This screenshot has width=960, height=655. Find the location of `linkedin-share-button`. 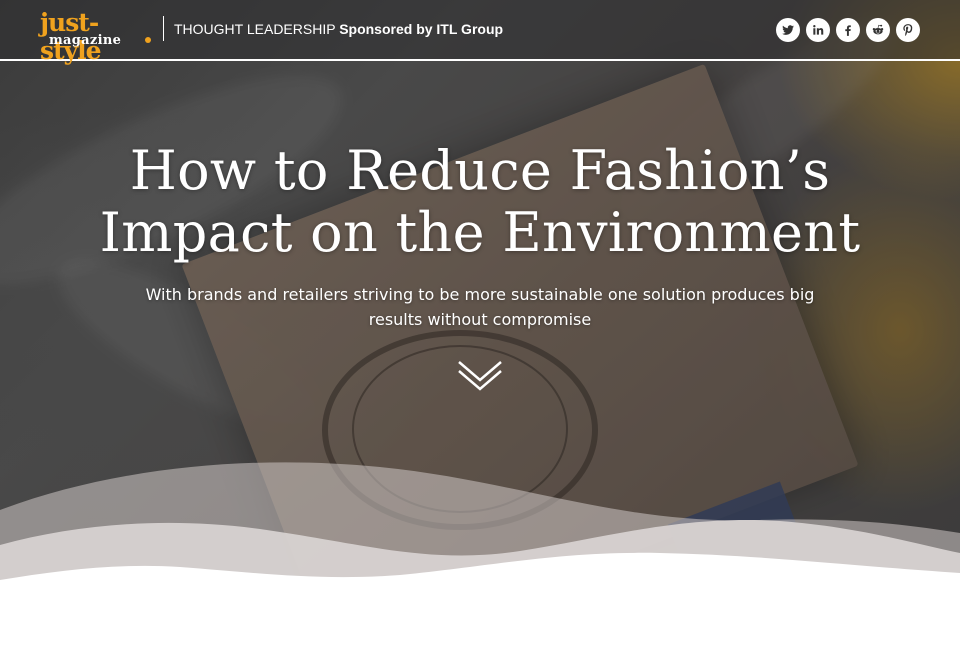

linkedin-share-button is located at coordinates (818, 30).